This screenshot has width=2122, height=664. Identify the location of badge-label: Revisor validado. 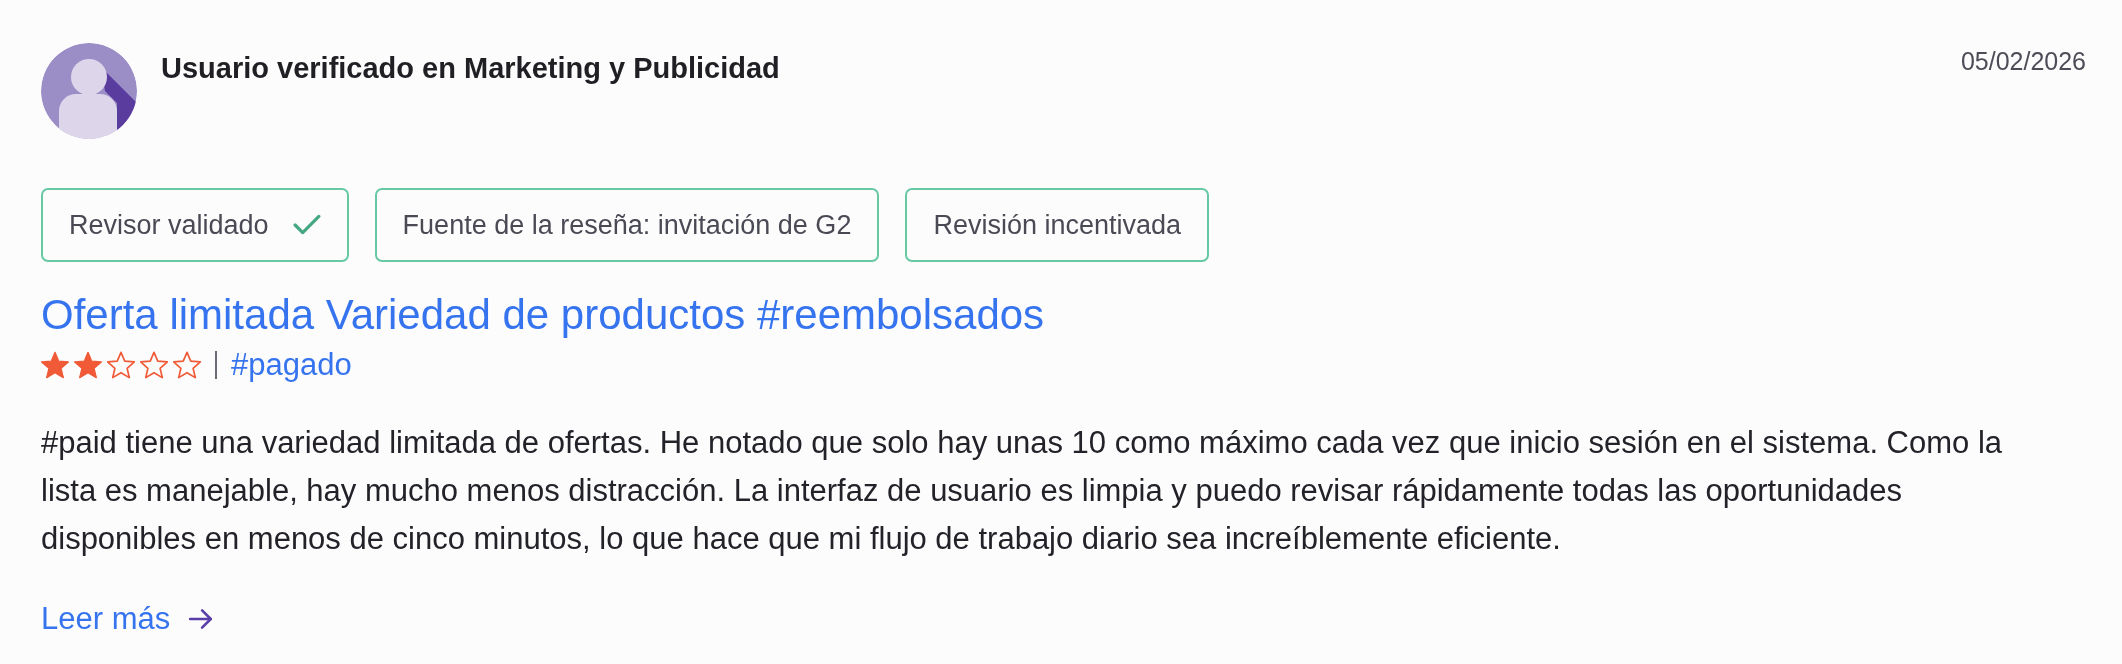
(169, 225).